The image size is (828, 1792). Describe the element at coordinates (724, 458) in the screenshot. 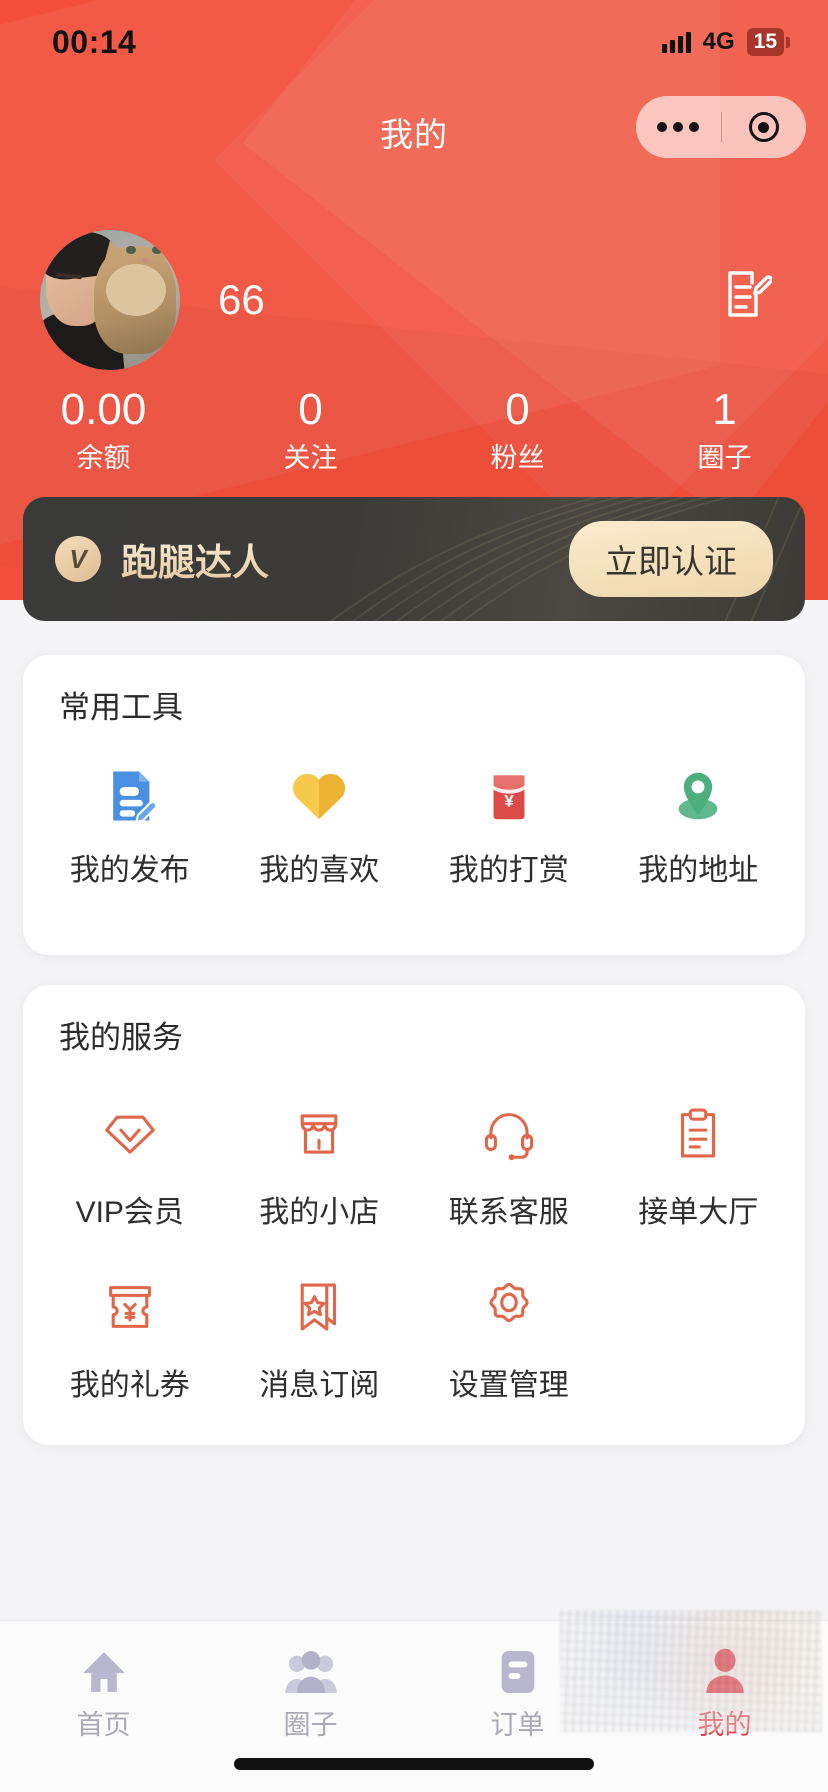

I see `stat-label: 圈子` at that location.